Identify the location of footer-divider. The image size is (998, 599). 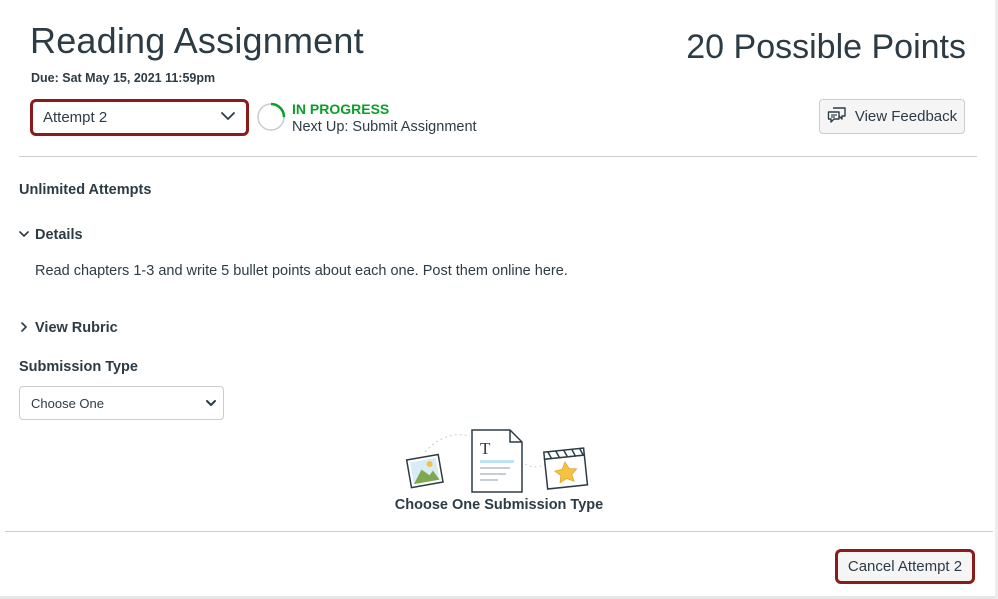
(499, 531).